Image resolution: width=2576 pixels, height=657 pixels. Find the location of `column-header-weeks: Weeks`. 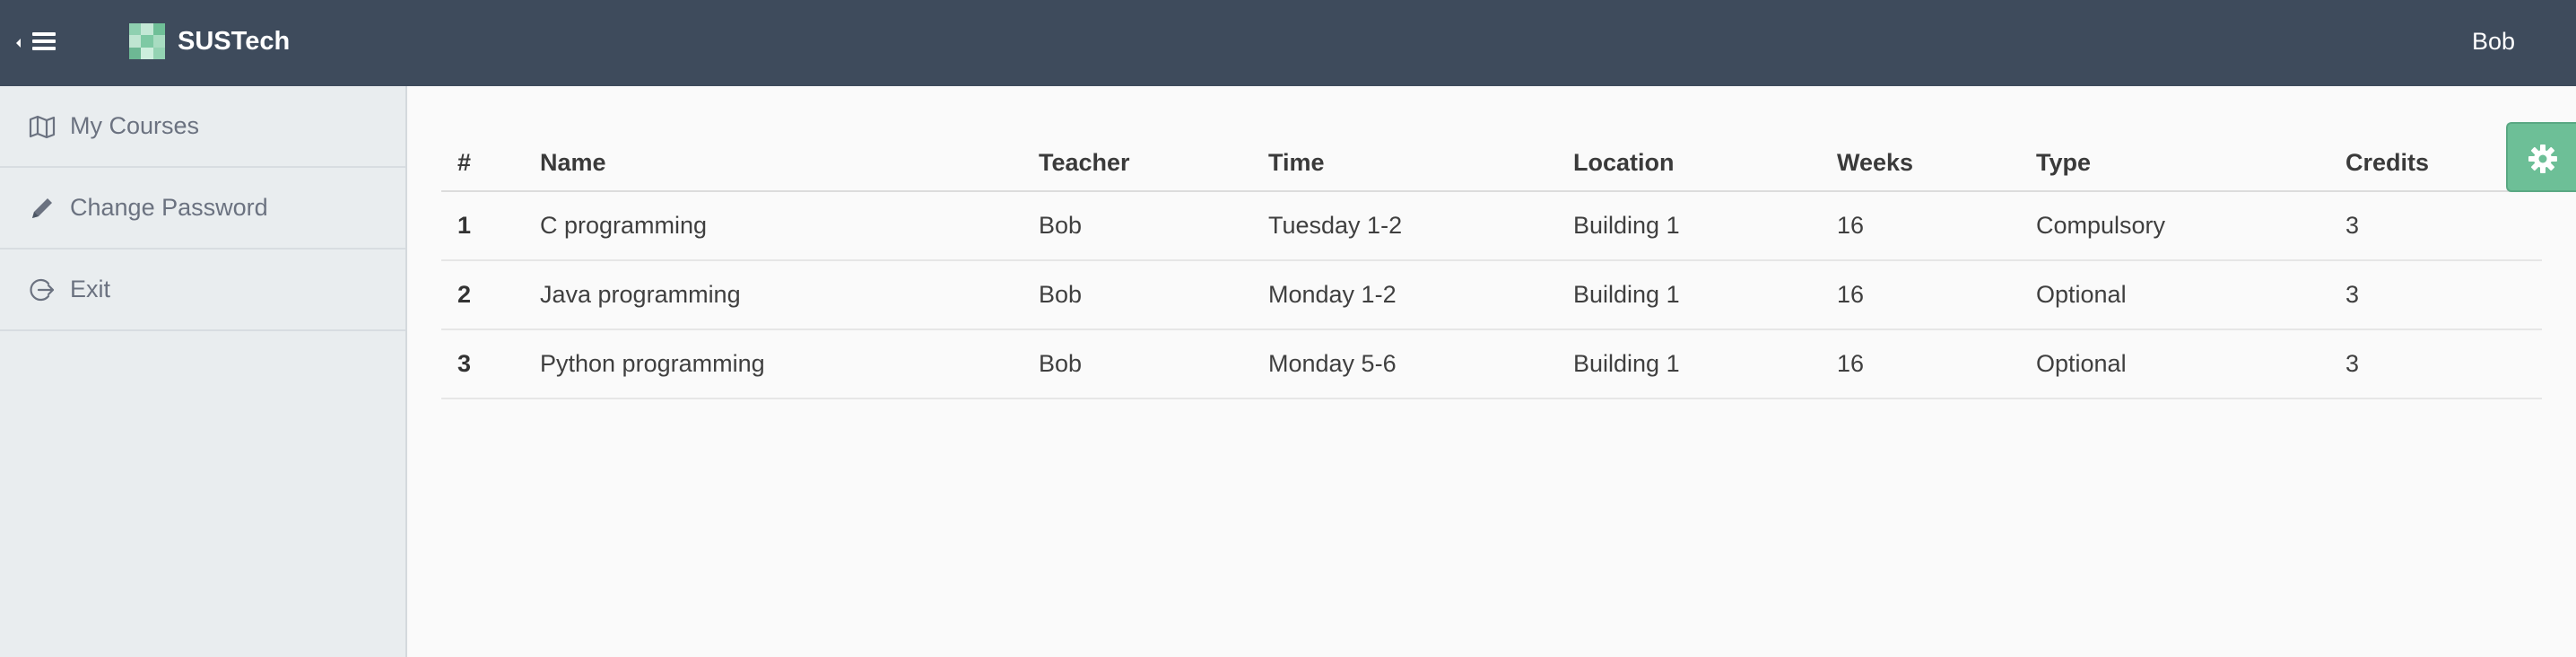

column-header-weeks: Weeks is located at coordinates (1920, 163).